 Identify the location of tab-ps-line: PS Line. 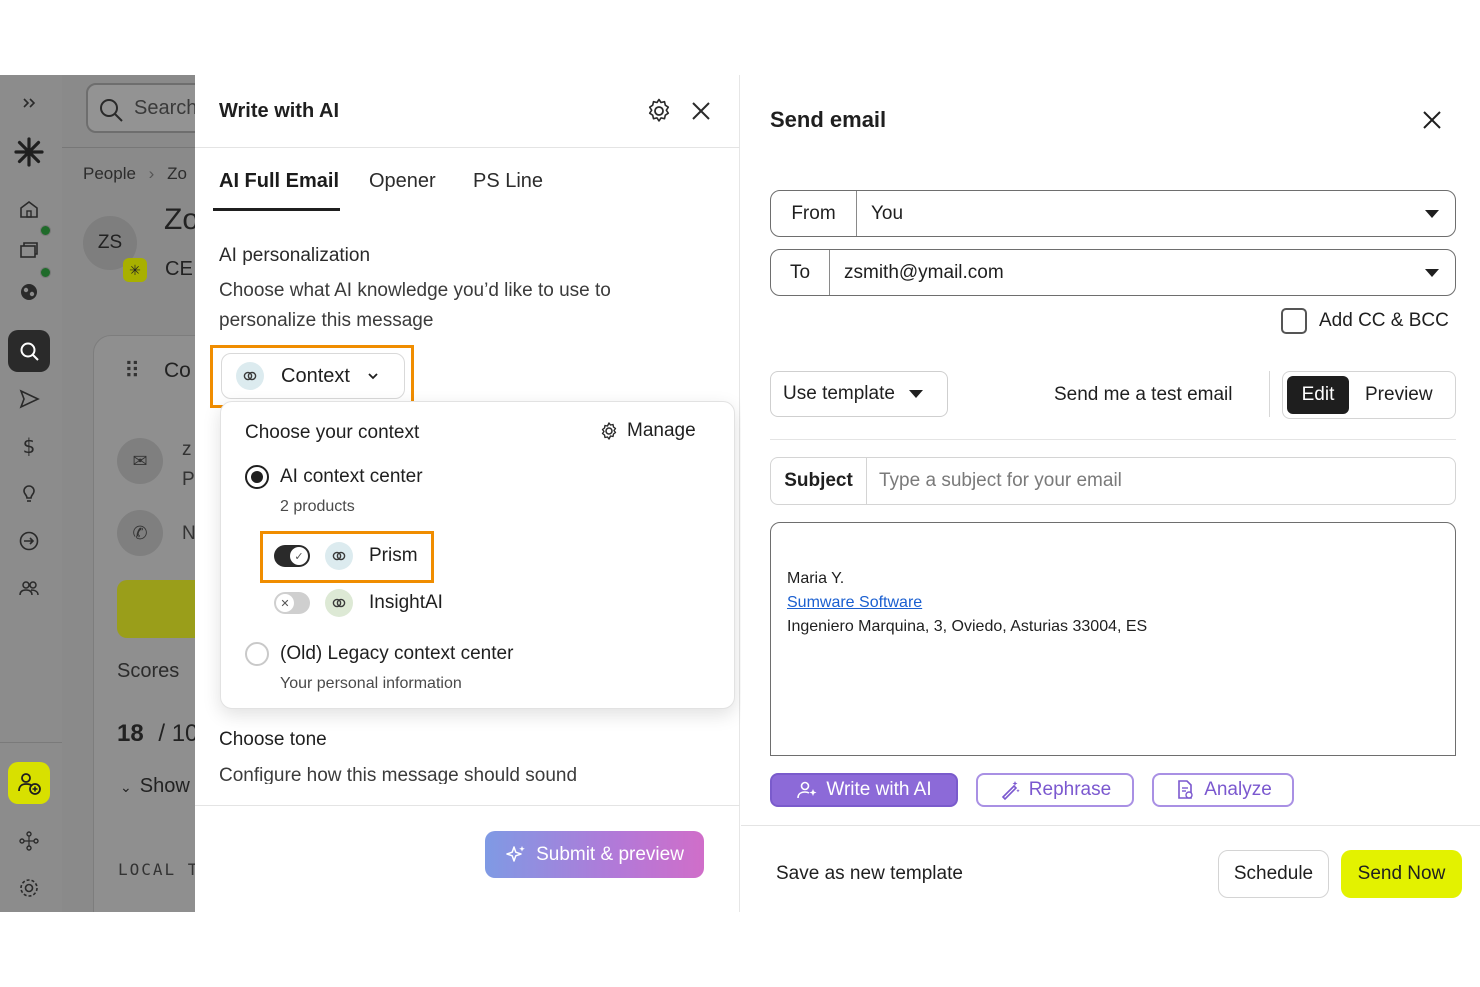
(508, 181).